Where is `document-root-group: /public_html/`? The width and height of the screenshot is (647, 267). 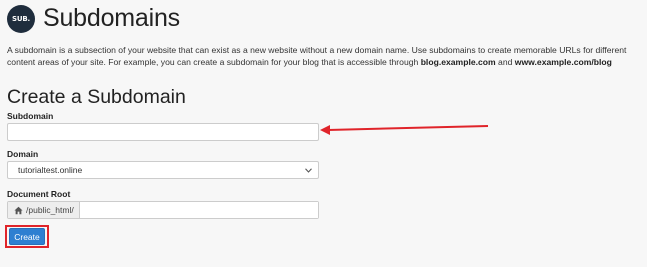
document-root-group: /public_html/ is located at coordinates (163, 210).